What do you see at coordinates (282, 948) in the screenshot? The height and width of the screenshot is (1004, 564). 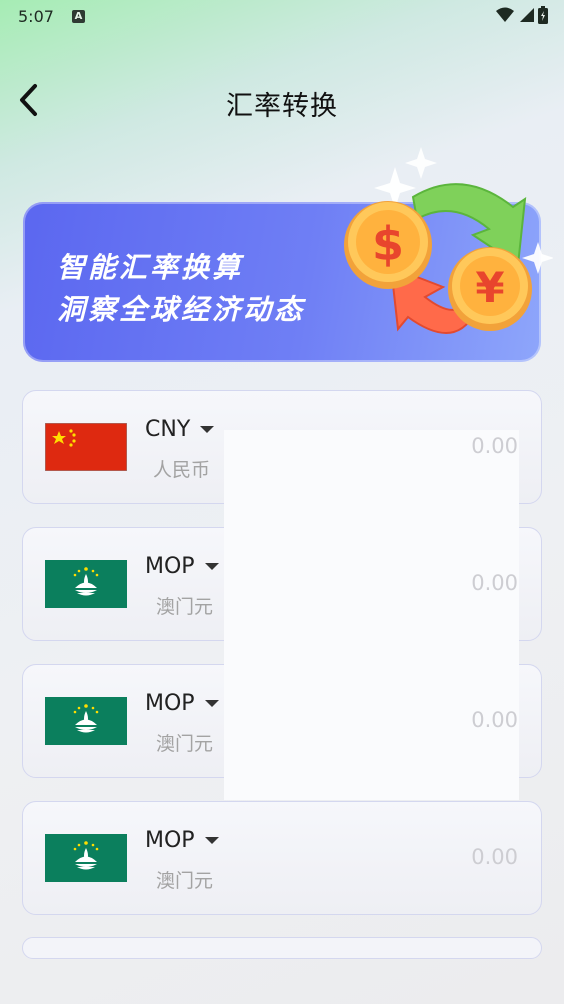 I see `currency-card-partial` at bounding box center [282, 948].